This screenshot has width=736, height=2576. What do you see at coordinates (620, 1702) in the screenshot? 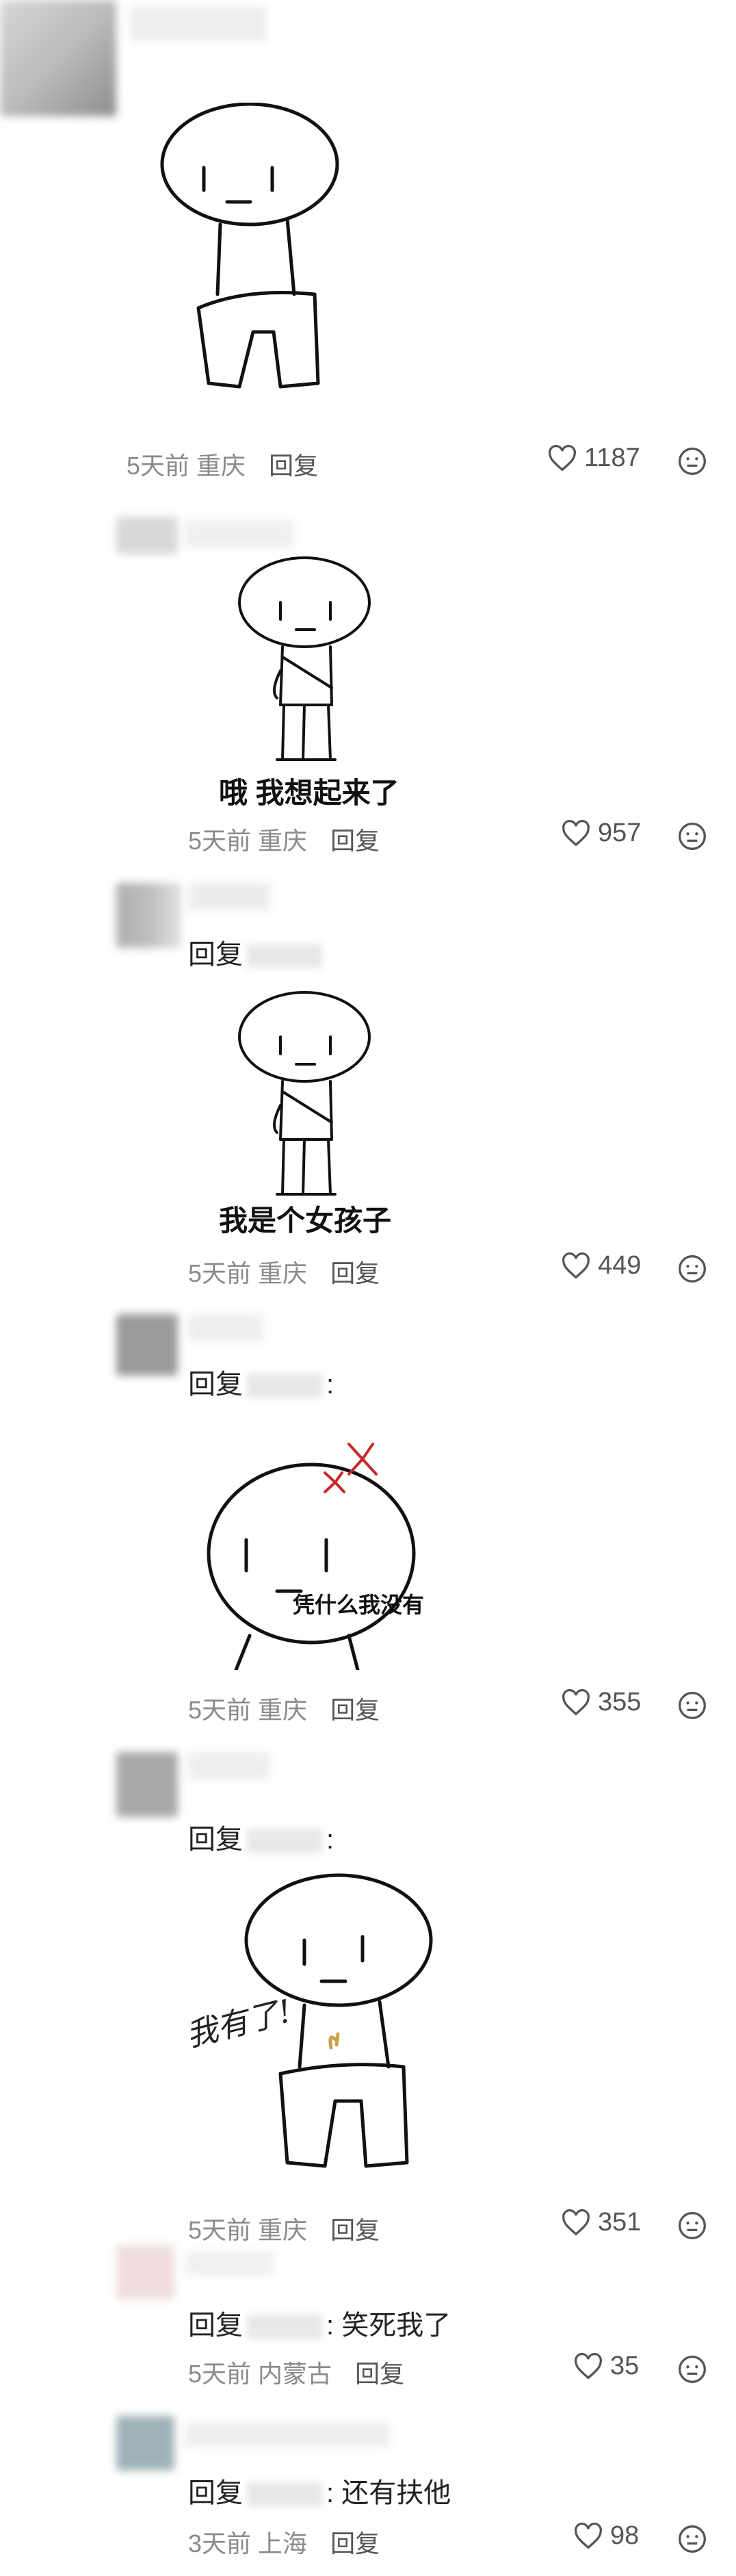
I see `like-count: 355` at bounding box center [620, 1702].